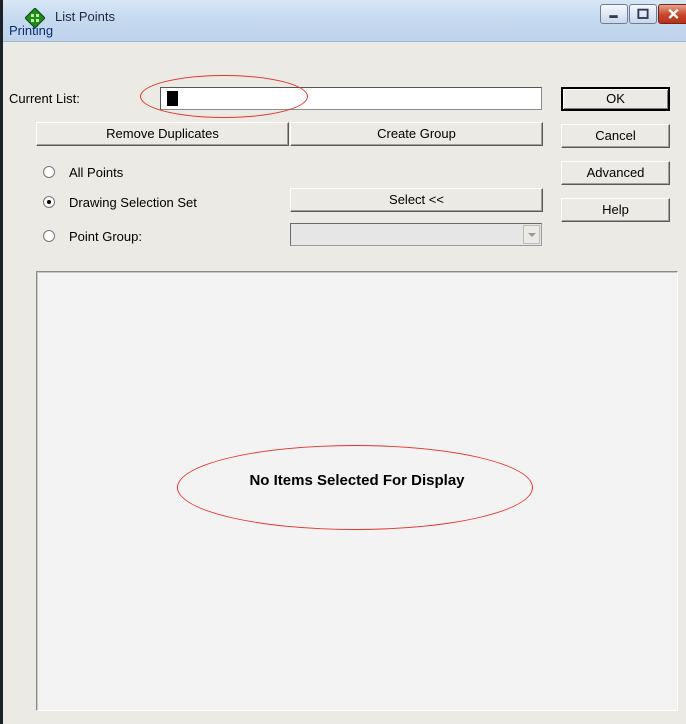  What do you see at coordinates (416, 200) in the screenshot?
I see `select-button: Select <<` at bounding box center [416, 200].